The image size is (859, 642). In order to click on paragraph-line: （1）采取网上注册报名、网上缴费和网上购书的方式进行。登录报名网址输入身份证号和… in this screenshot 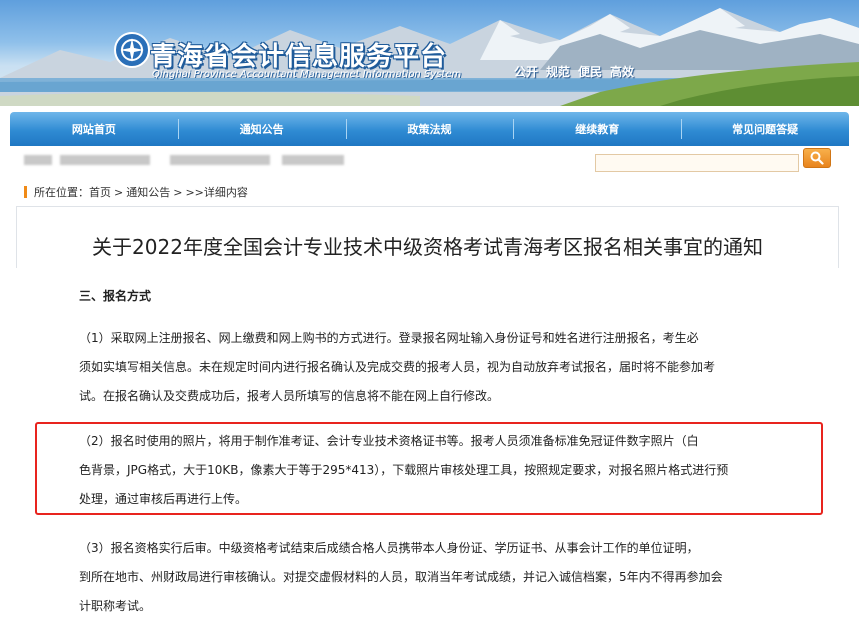, I will do `click(389, 338)`.